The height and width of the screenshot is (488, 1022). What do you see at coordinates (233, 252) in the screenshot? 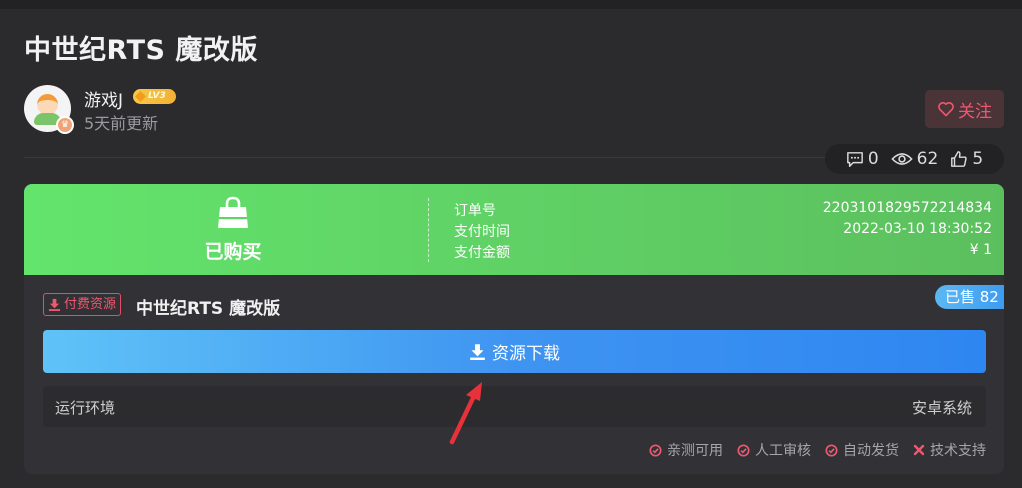
I see `purchased-status: 已购买` at bounding box center [233, 252].